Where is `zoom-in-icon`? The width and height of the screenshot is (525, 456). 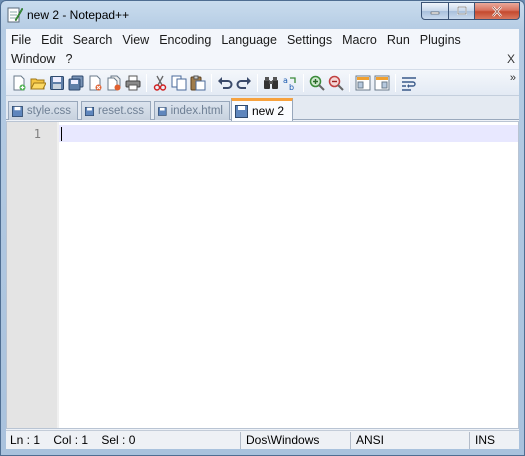
zoom-in-icon is located at coordinates (317, 83).